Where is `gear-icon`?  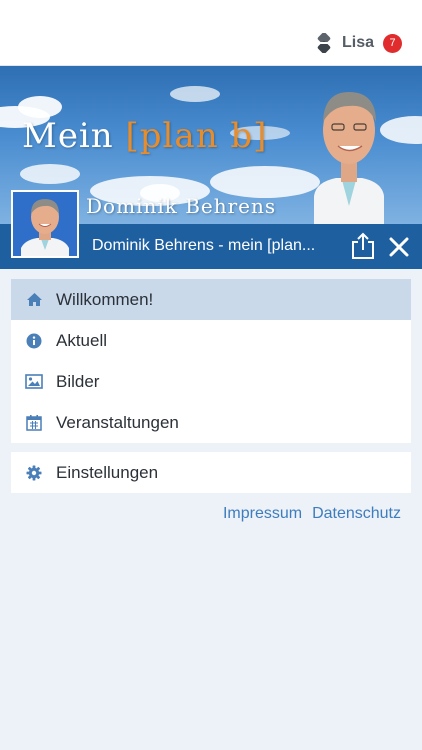 gear-icon is located at coordinates (34, 473).